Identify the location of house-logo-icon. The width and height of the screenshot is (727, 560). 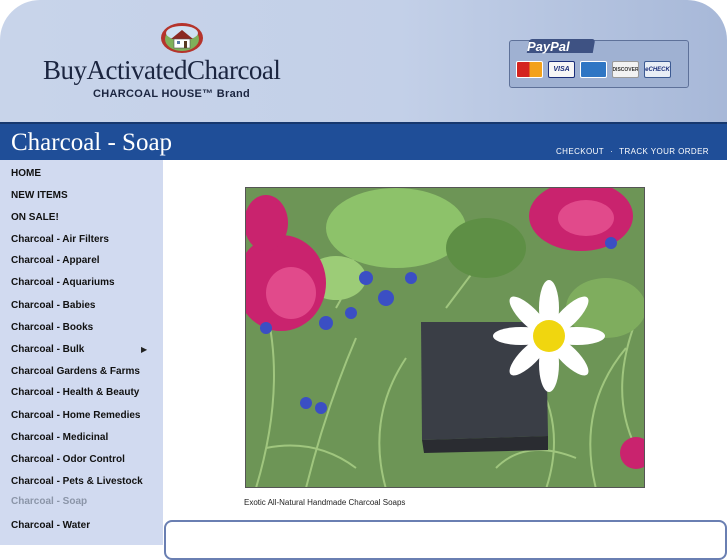
(182, 38).